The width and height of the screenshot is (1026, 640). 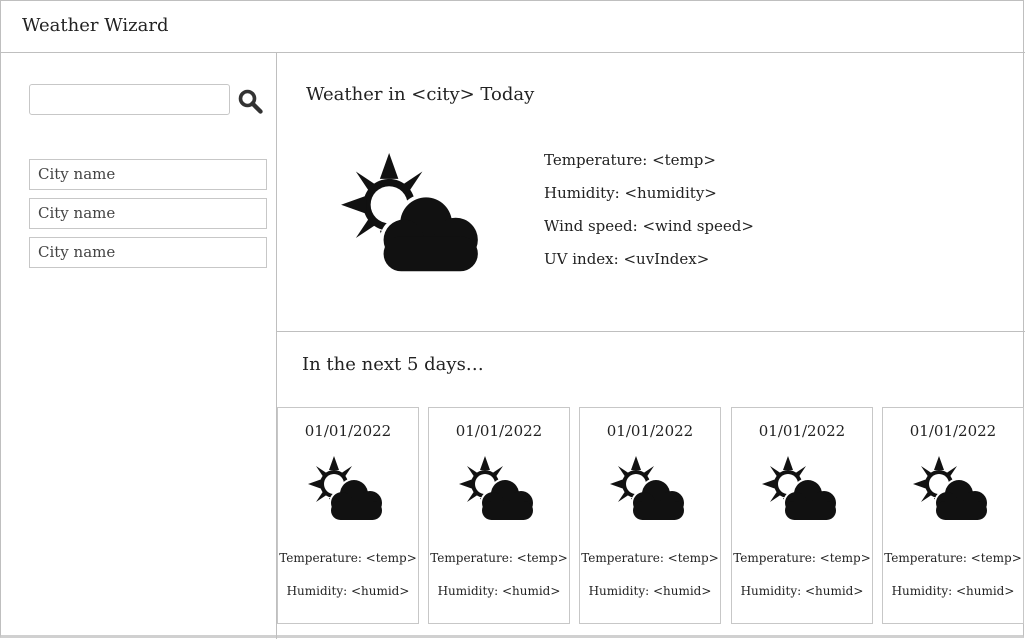 I want to click on temperature-text: Temperature: <temp>, so click(x=630, y=160).